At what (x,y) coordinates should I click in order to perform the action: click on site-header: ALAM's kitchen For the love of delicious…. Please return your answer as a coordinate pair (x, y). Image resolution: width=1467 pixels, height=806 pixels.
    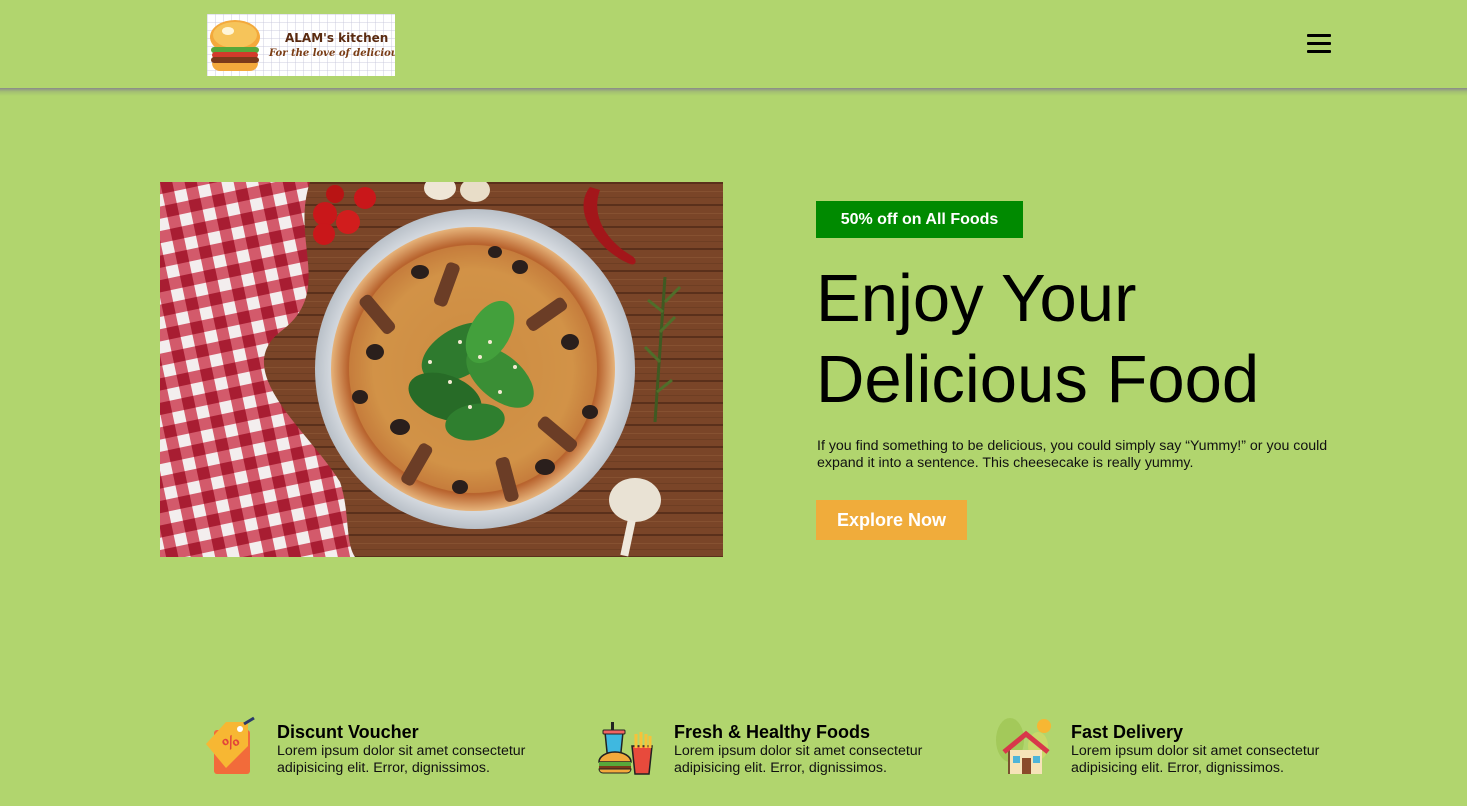
    Looking at the image, I should click on (733, 44).